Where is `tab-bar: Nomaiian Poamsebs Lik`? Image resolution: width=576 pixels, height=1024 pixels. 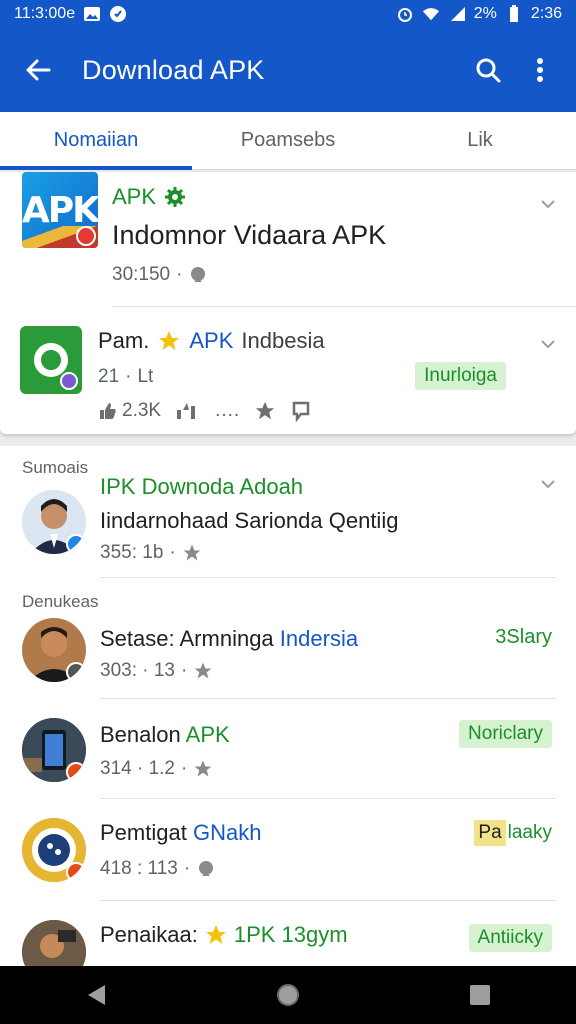 tab-bar: Nomaiian Poamsebs Lik is located at coordinates (288, 141).